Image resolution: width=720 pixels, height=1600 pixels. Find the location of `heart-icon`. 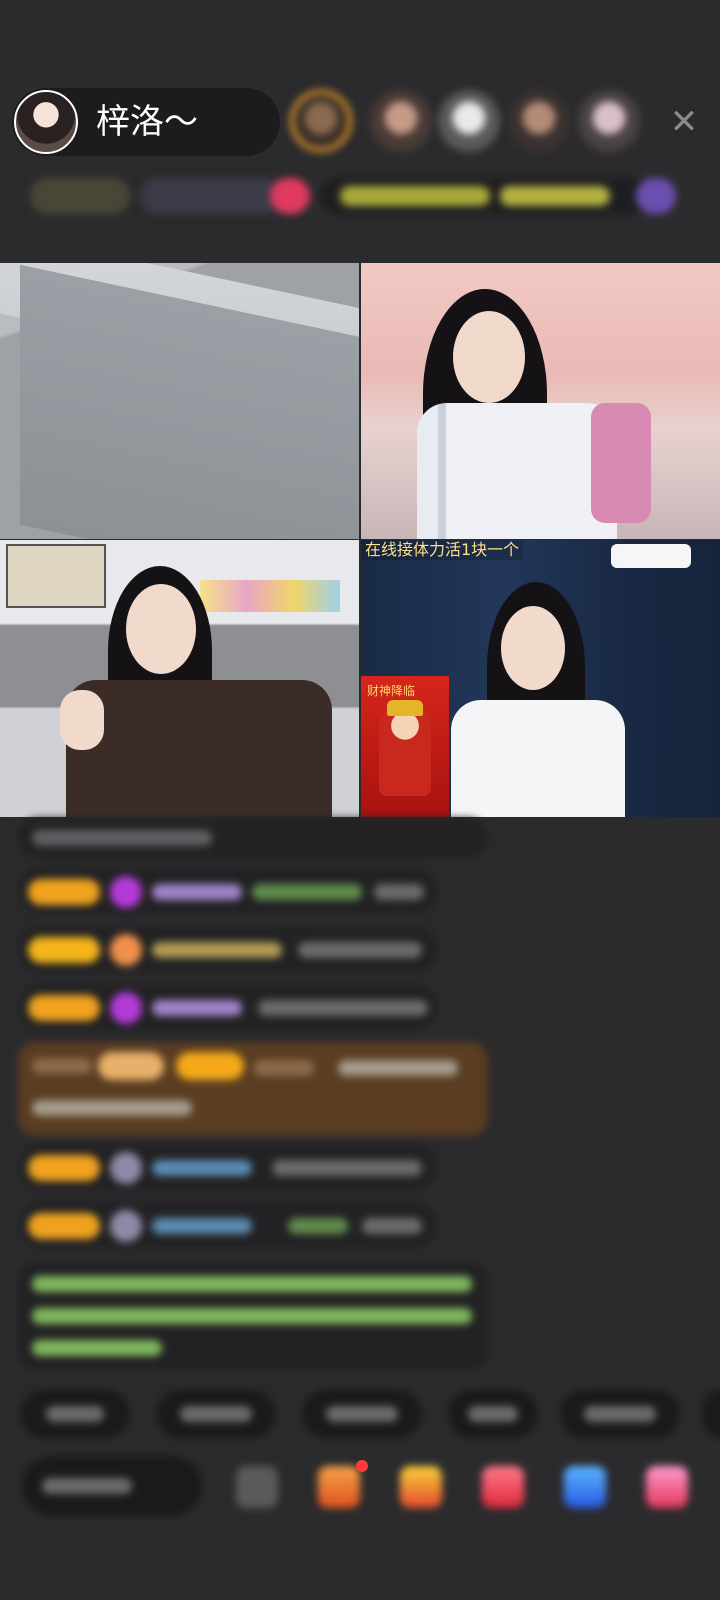

heart-icon is located at coordinates (503, 1487).